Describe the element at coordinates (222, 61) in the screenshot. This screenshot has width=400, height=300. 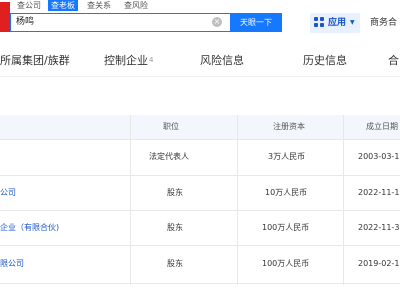
I see `tab-risk-info: 风险信息` at that location.